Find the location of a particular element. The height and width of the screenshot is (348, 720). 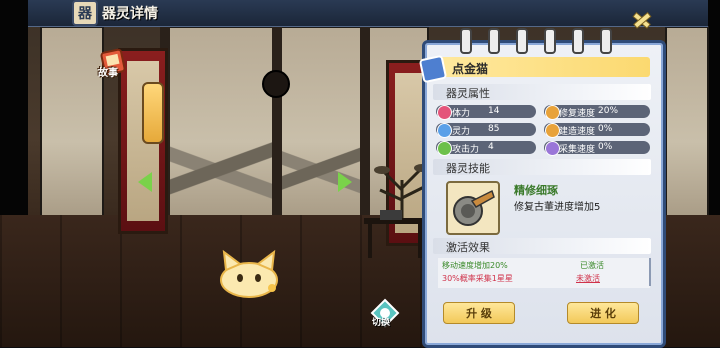

skill-icon-frame is located at coordinates (473, 208).